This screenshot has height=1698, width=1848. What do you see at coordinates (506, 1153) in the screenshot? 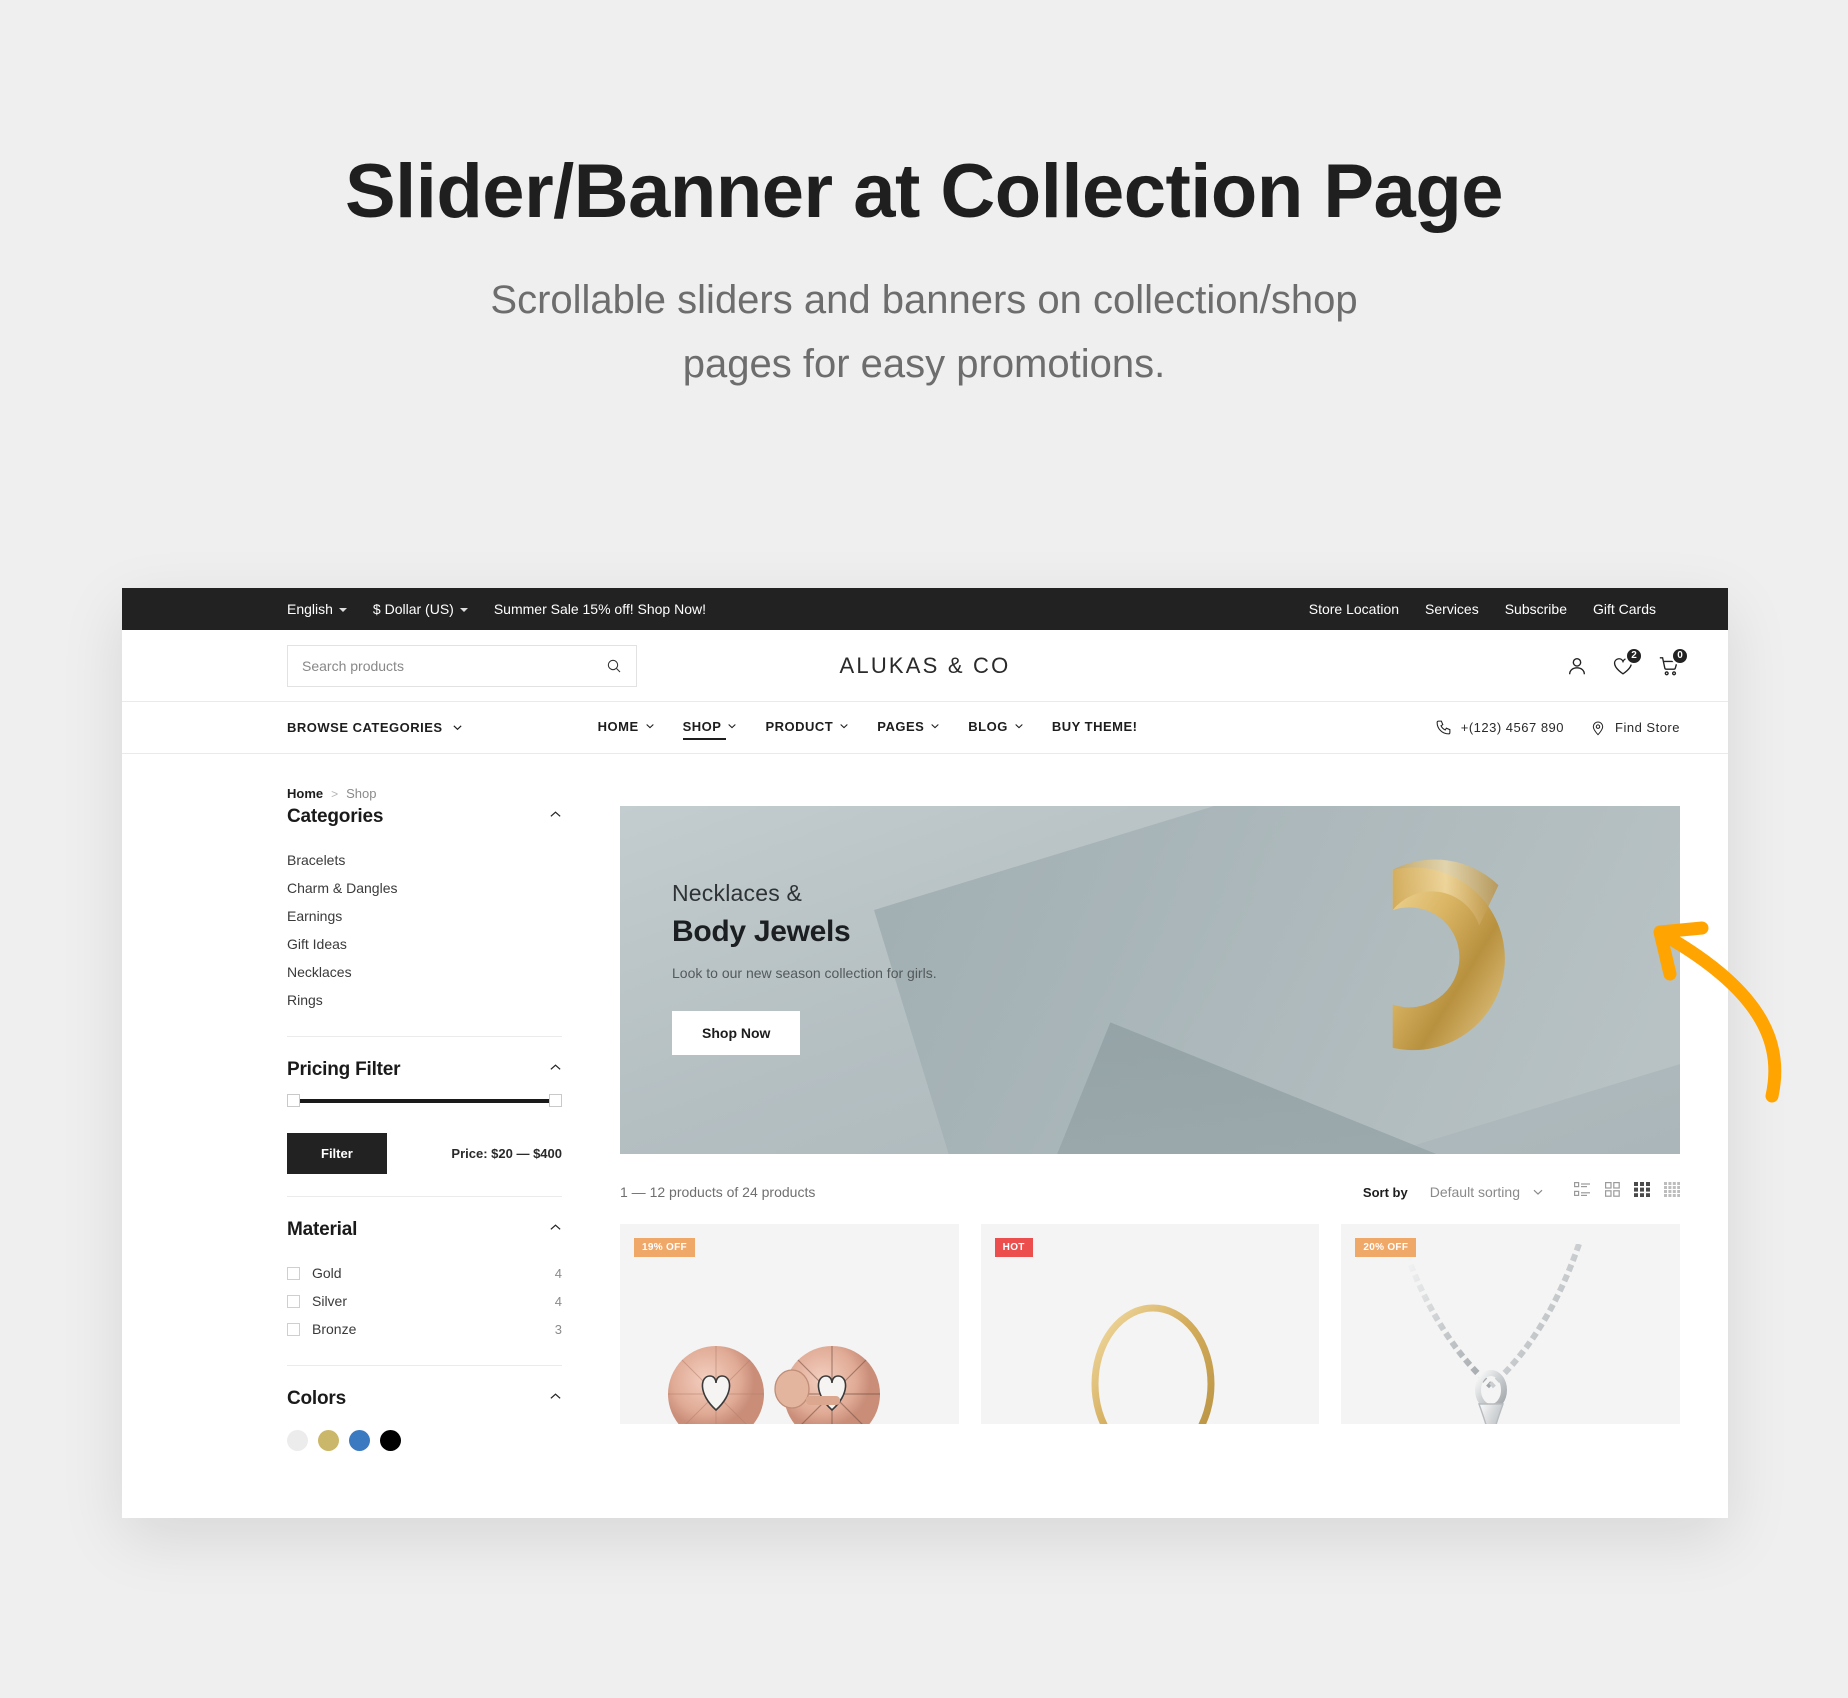
I see `price-range-label: Price: $20 — $400` at bounding box center [506, 1153].